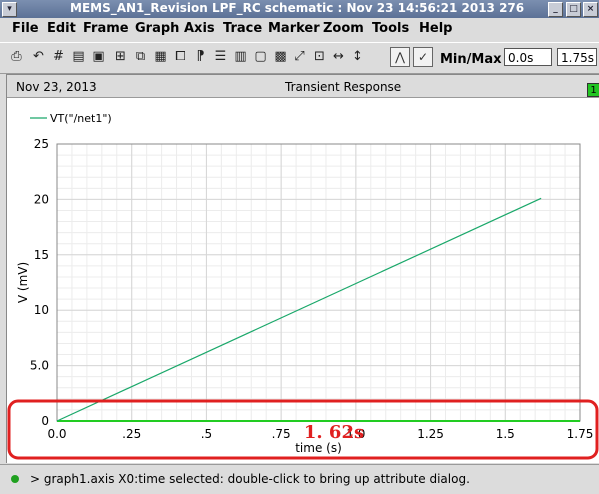  What do you see at coordinates (38, 56) in the screenshot?
I see `undo-icon: ↶` at bounding box center [38, 56].